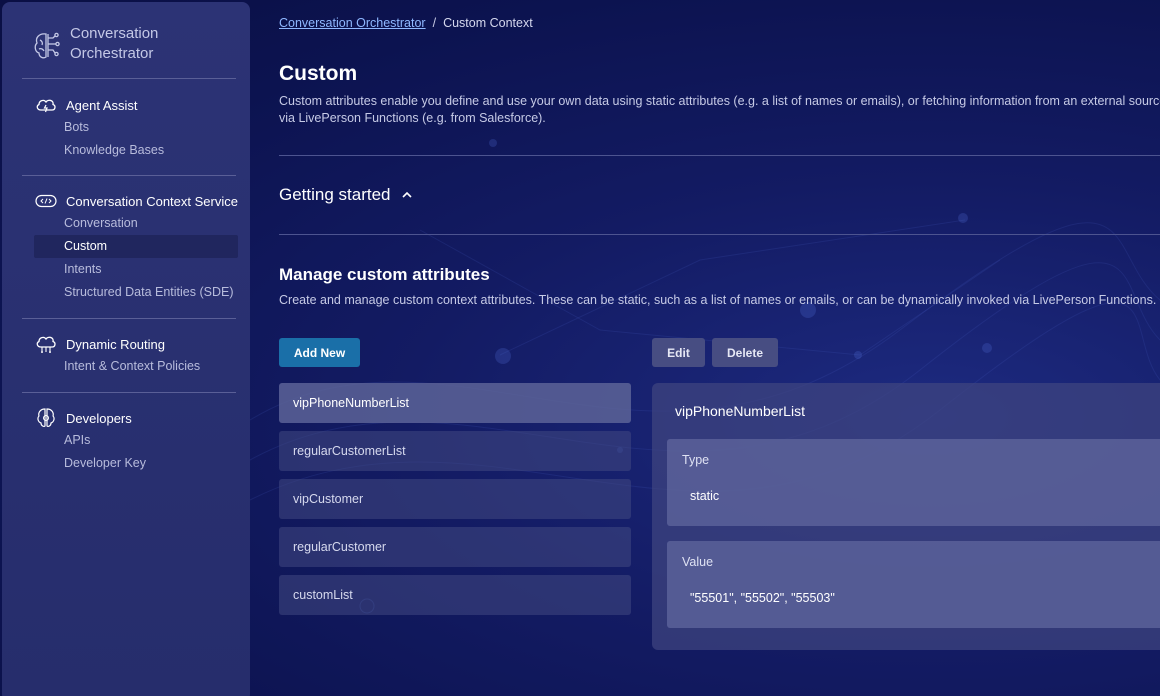  What do you see at coordinates (455, 499) in the screenshot?
I see `list-item: vipCustomer` at bounding box center [455, 499].